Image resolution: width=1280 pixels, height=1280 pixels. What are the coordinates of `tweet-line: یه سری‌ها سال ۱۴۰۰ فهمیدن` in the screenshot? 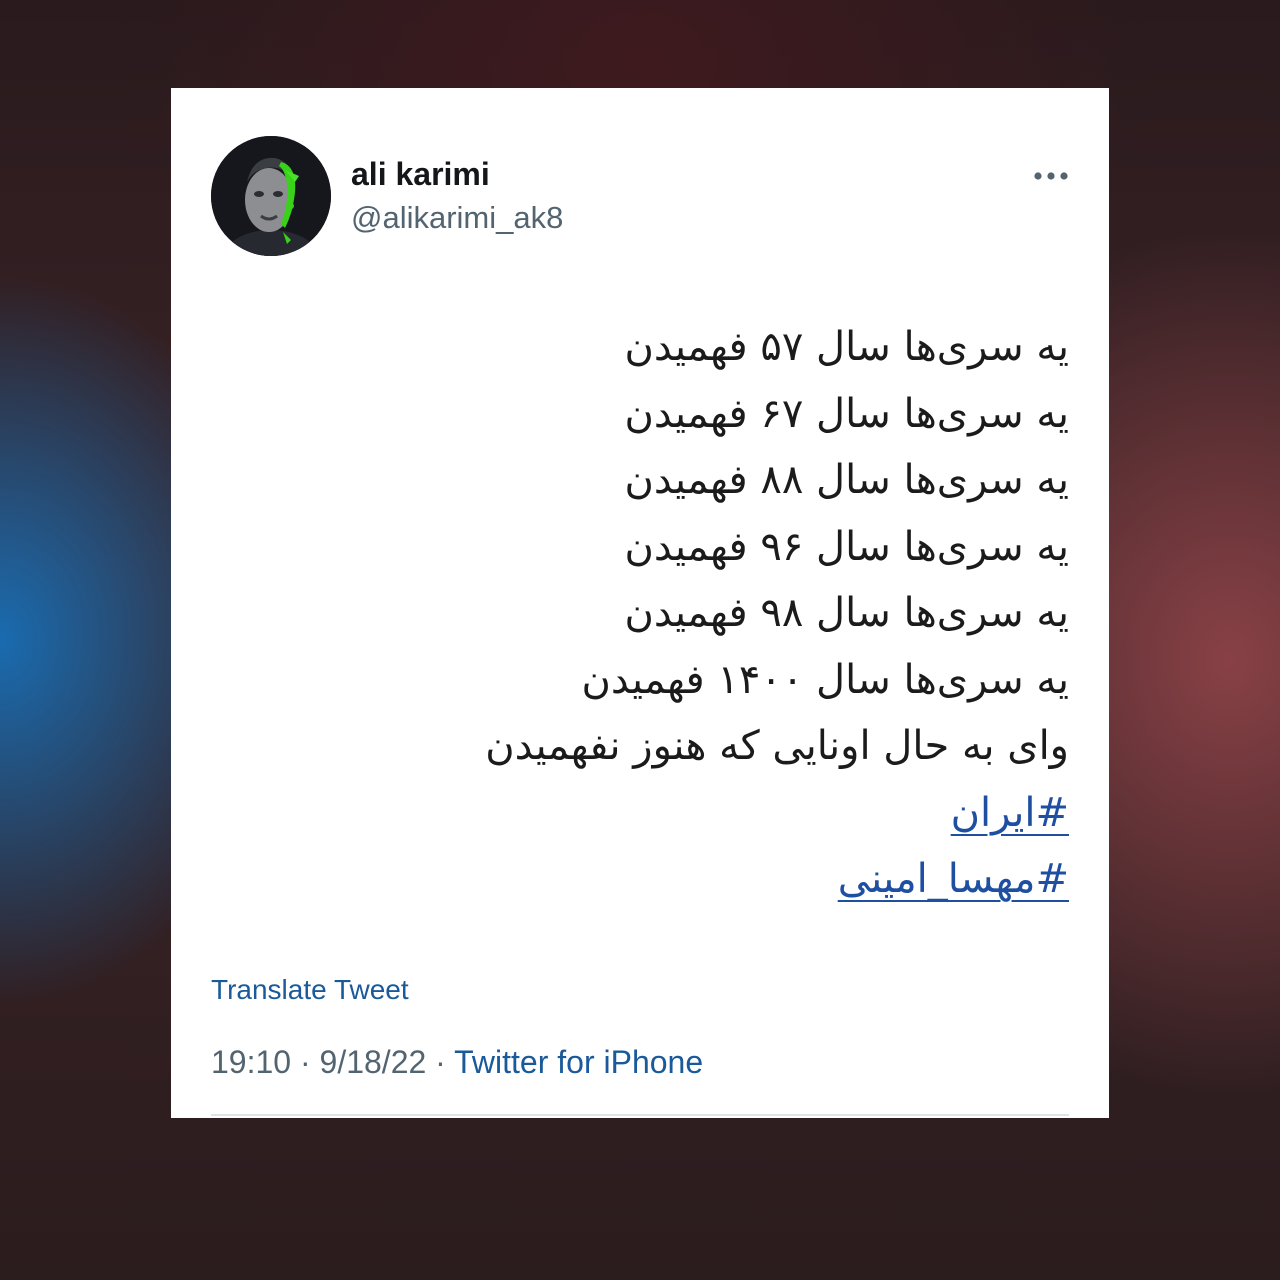 It's located at (825, 679).